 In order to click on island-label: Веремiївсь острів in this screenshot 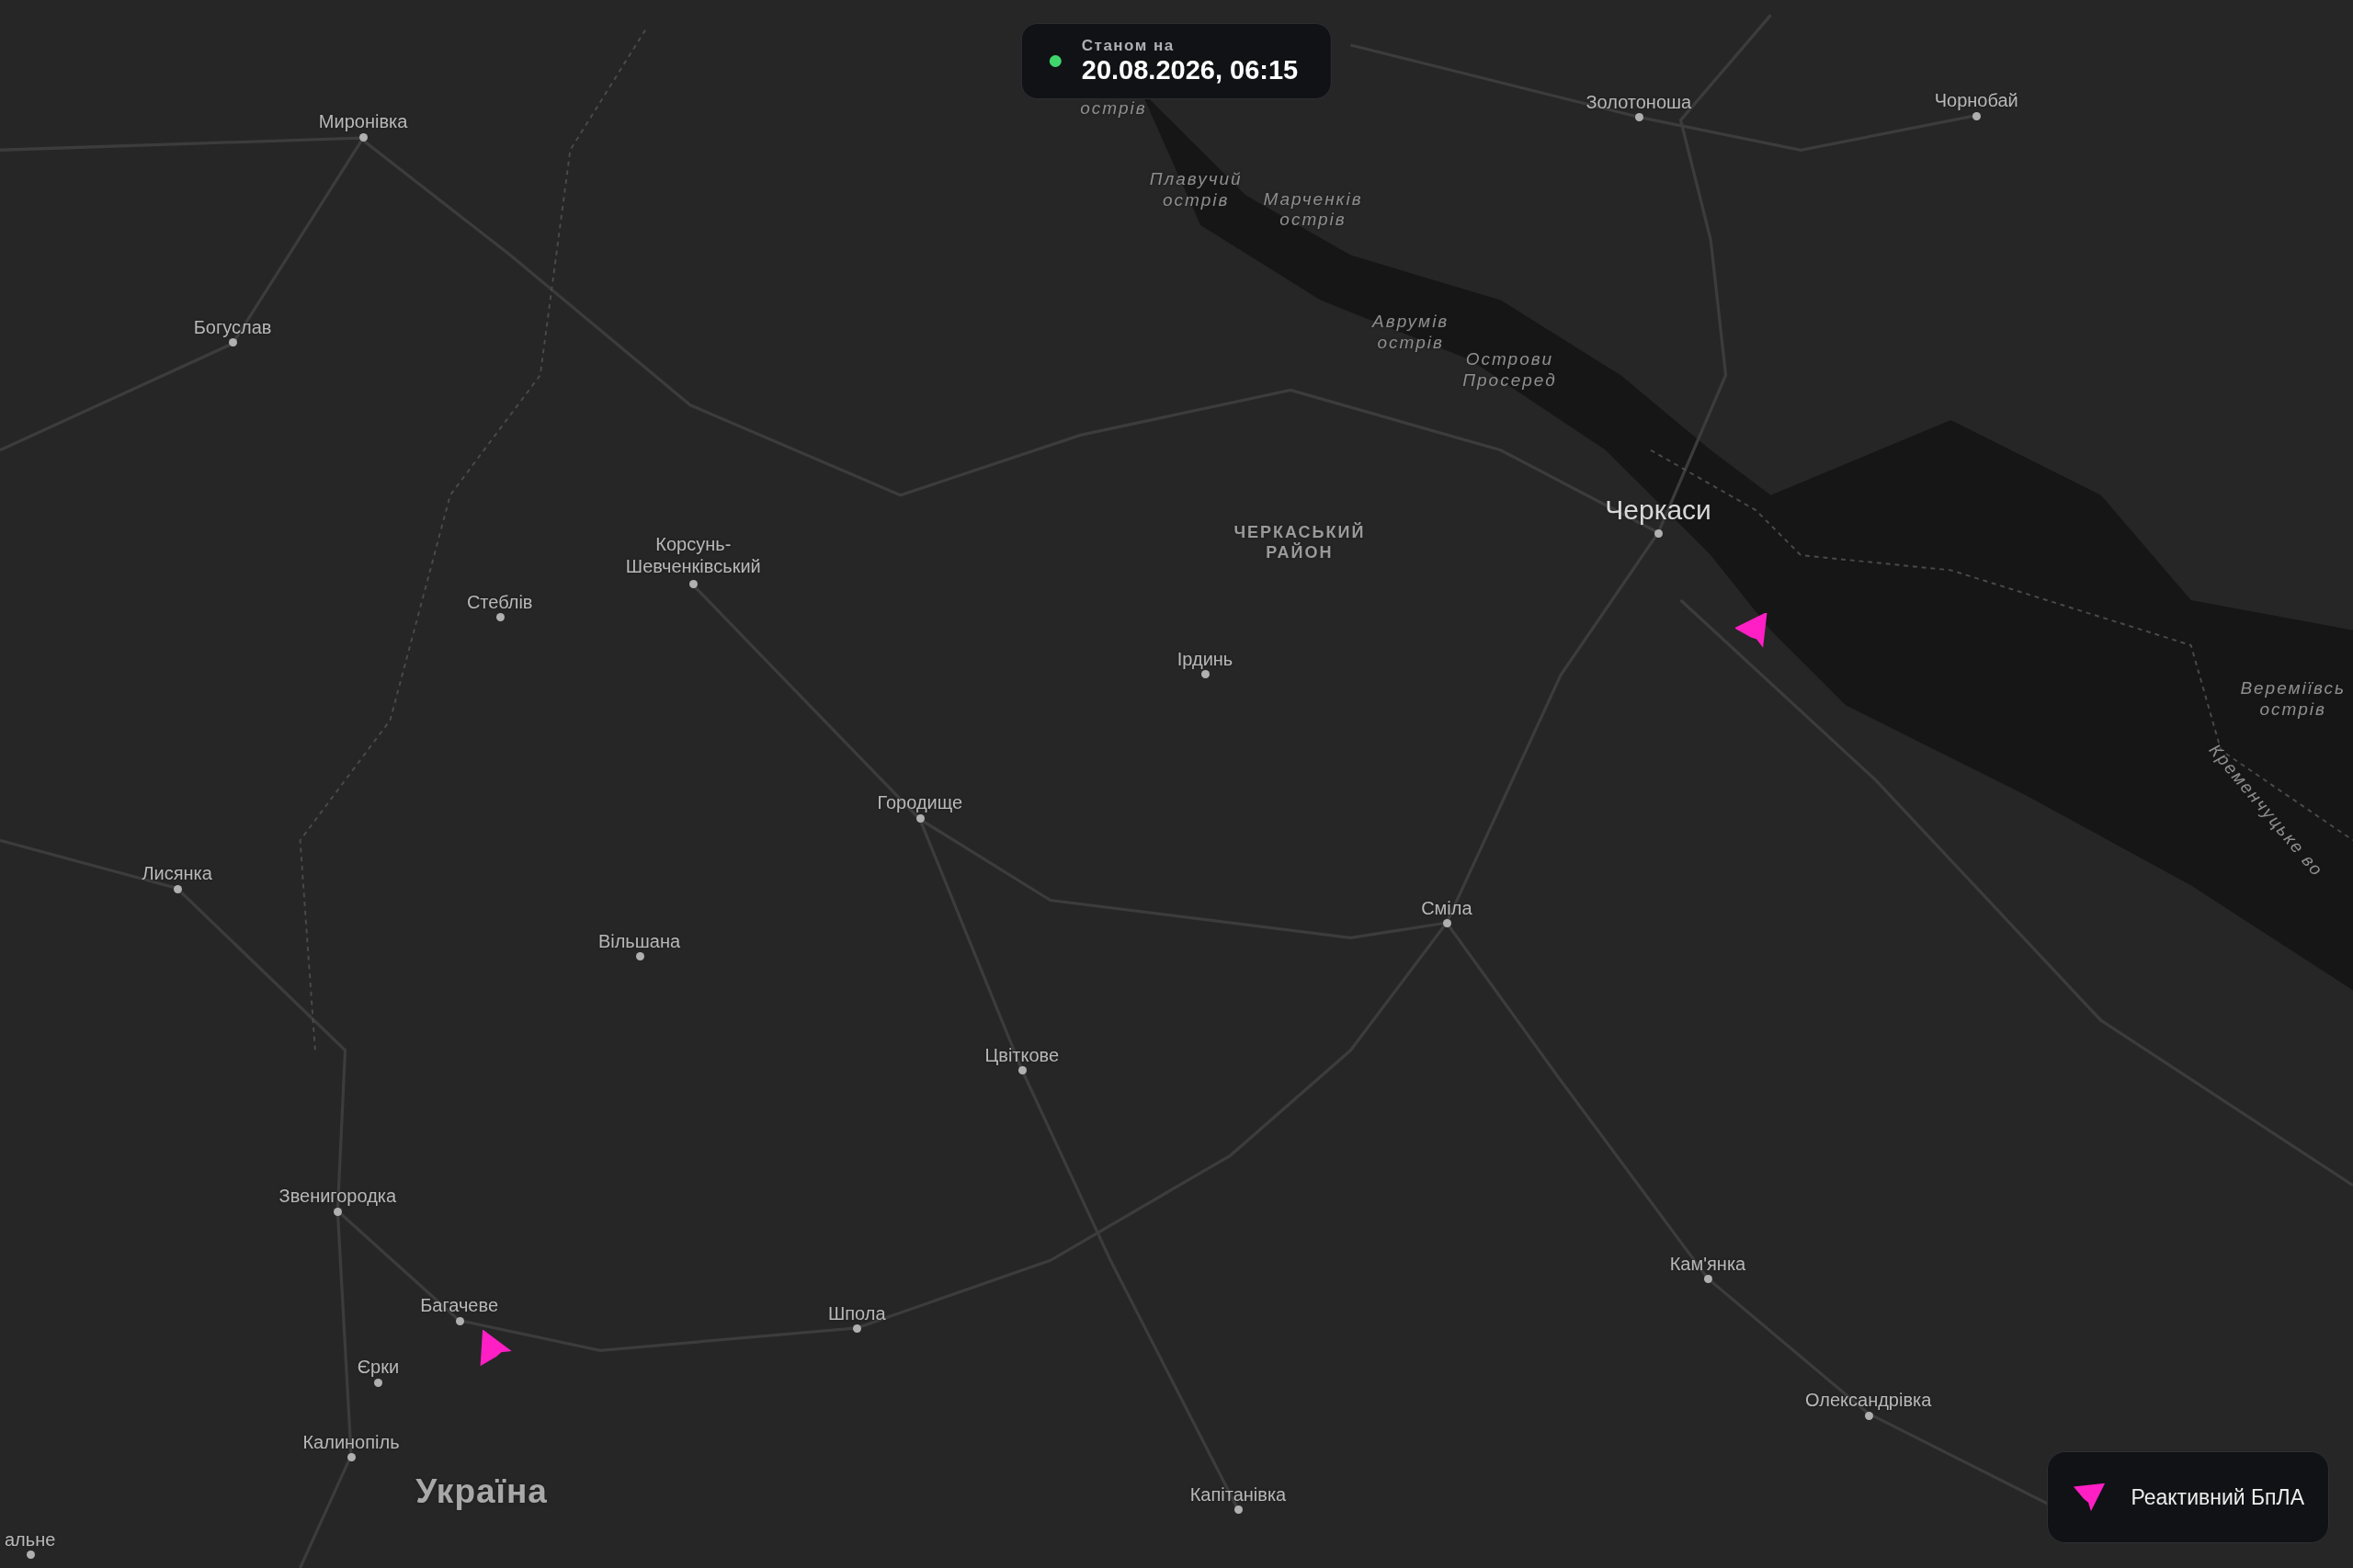, I will do `click(2293, 699)`.